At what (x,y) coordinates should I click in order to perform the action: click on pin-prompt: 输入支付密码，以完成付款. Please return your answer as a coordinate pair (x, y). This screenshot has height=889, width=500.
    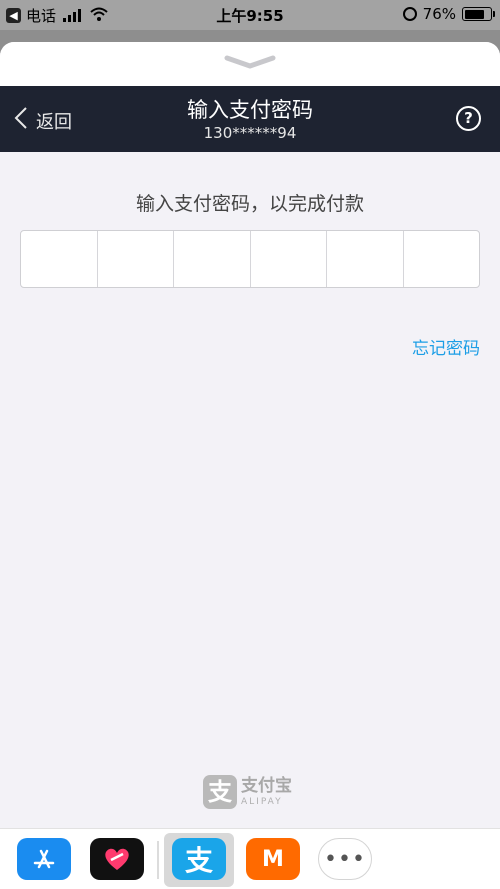
    Looking at the image, I should click on (249, 204).